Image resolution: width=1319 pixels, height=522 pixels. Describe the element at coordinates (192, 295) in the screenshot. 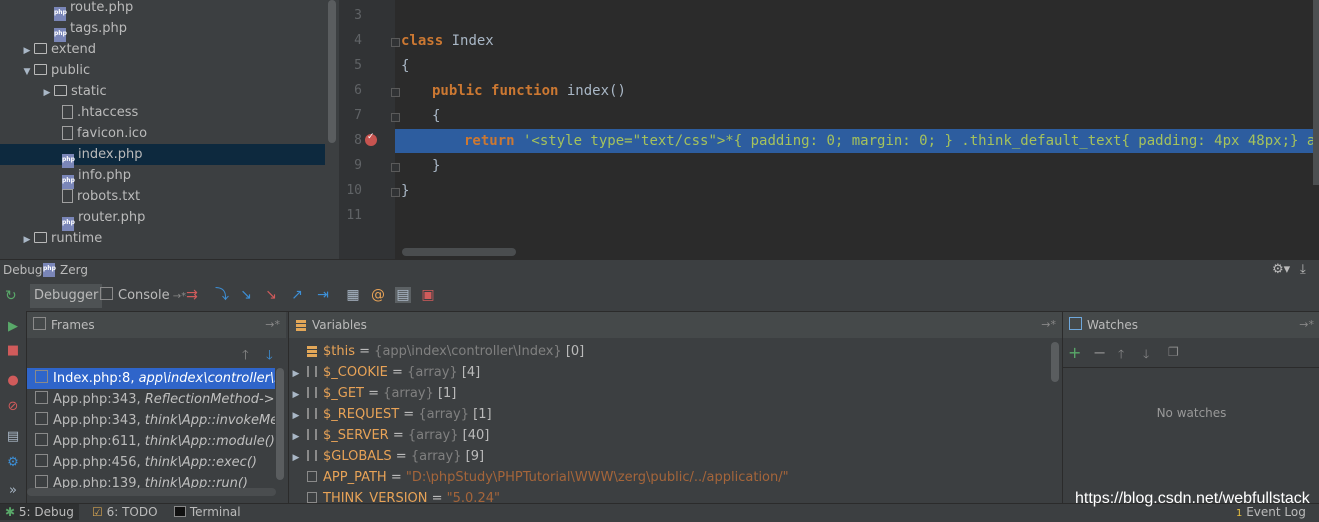

I see `show-execution-point-icon: ⇉` at that location.